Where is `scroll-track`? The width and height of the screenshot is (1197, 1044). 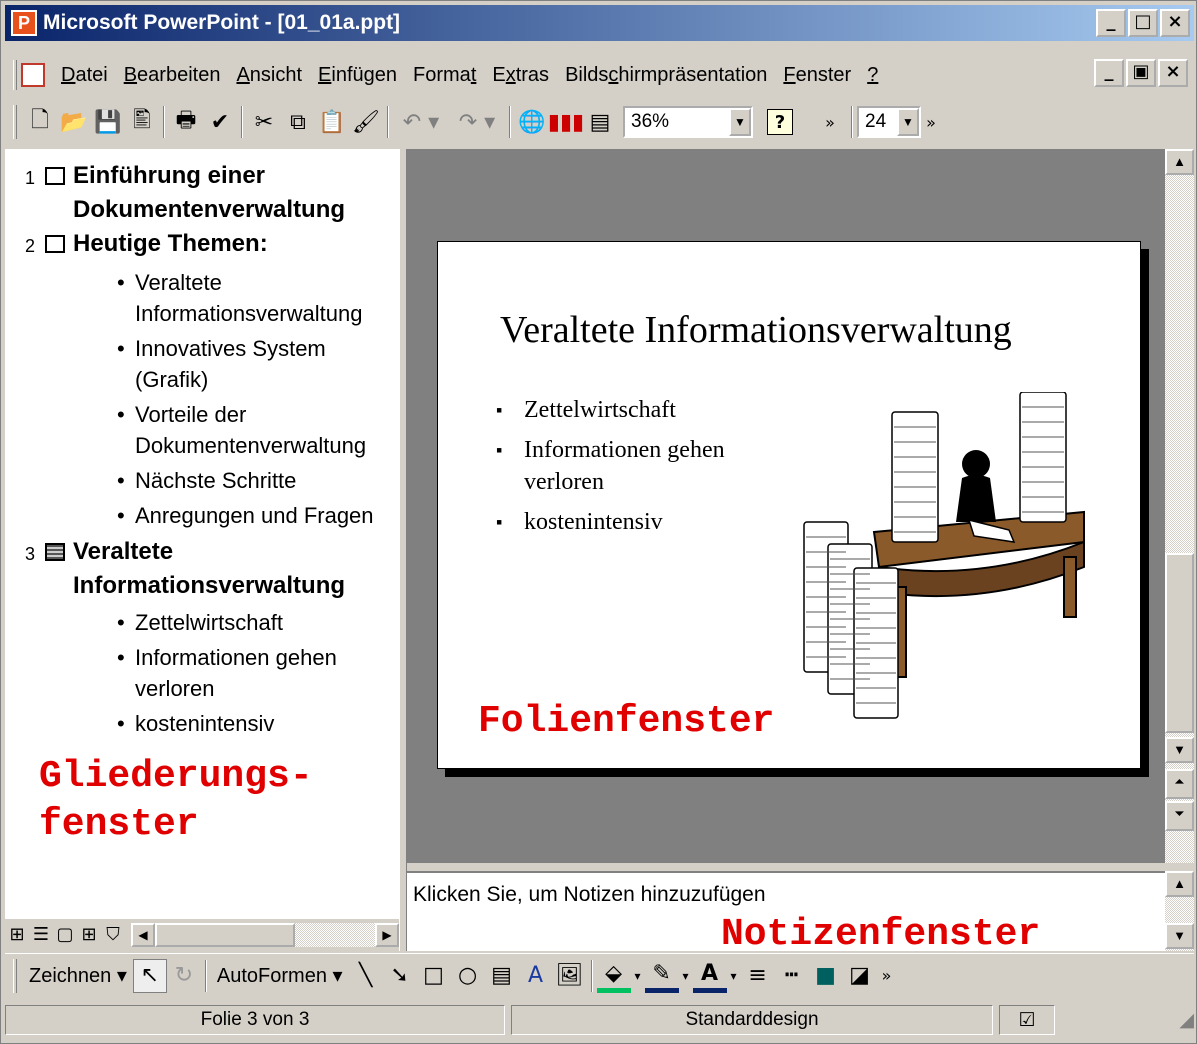
scroll-track is located at coordinates (335, 935).